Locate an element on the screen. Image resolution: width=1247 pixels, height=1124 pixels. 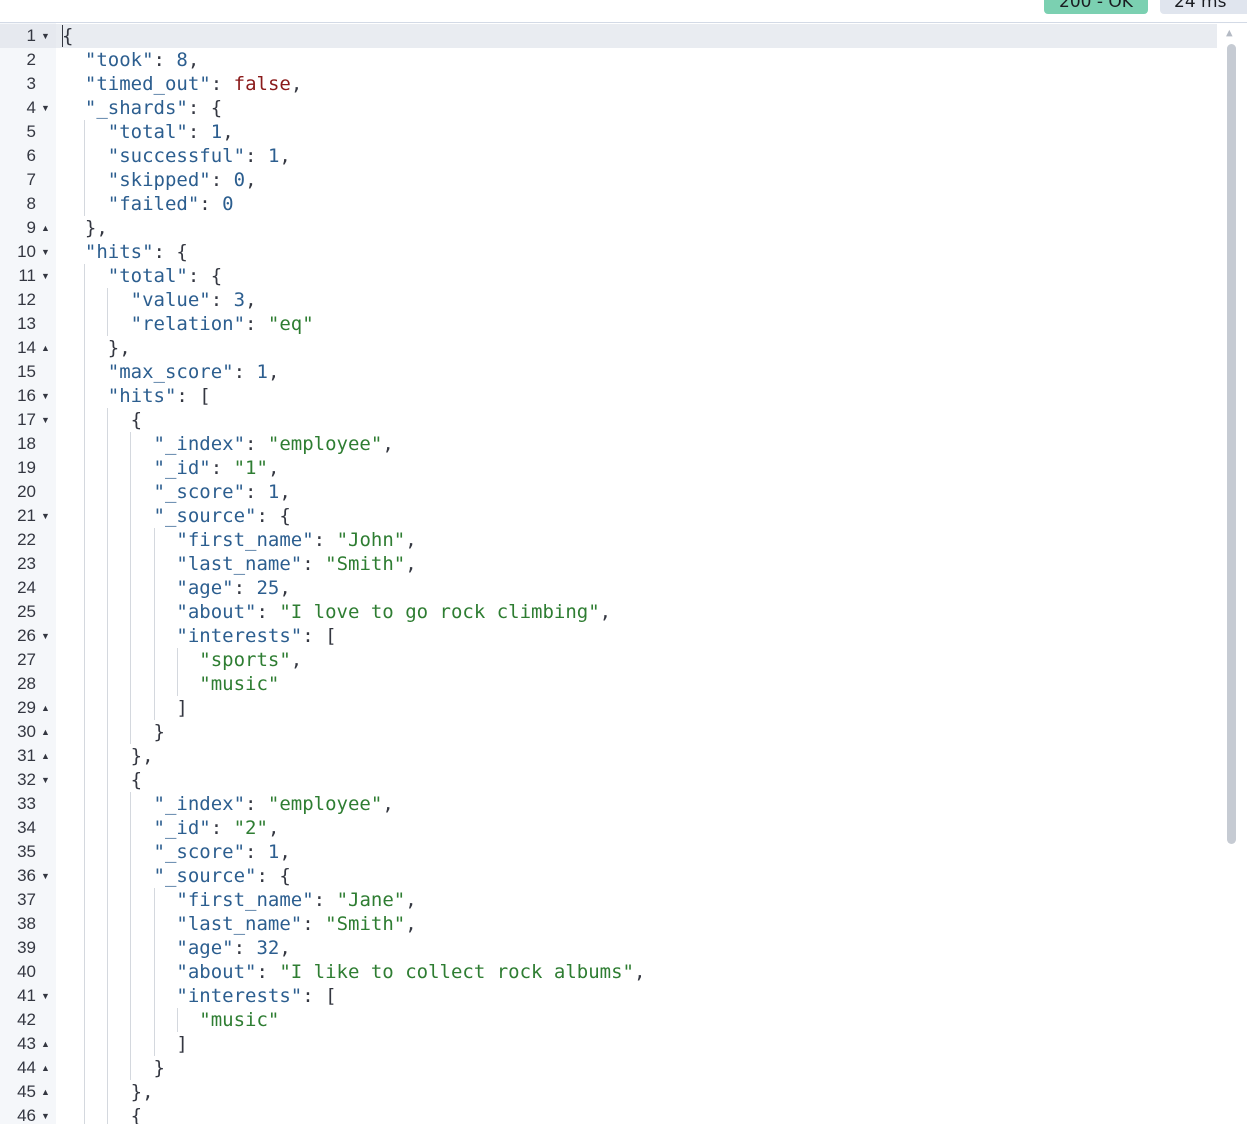
line-number: 44 ▲ is located at coordinates (28, 1068).